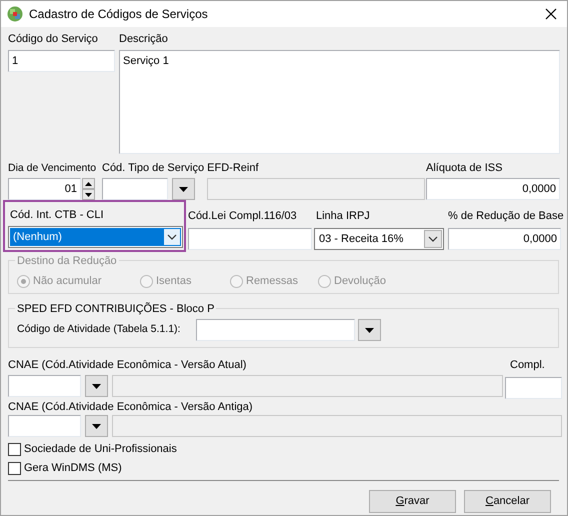 This screenshot has height=516, width=568. I want to click on field-label: Alíquota de ISS, so click(465, 168).